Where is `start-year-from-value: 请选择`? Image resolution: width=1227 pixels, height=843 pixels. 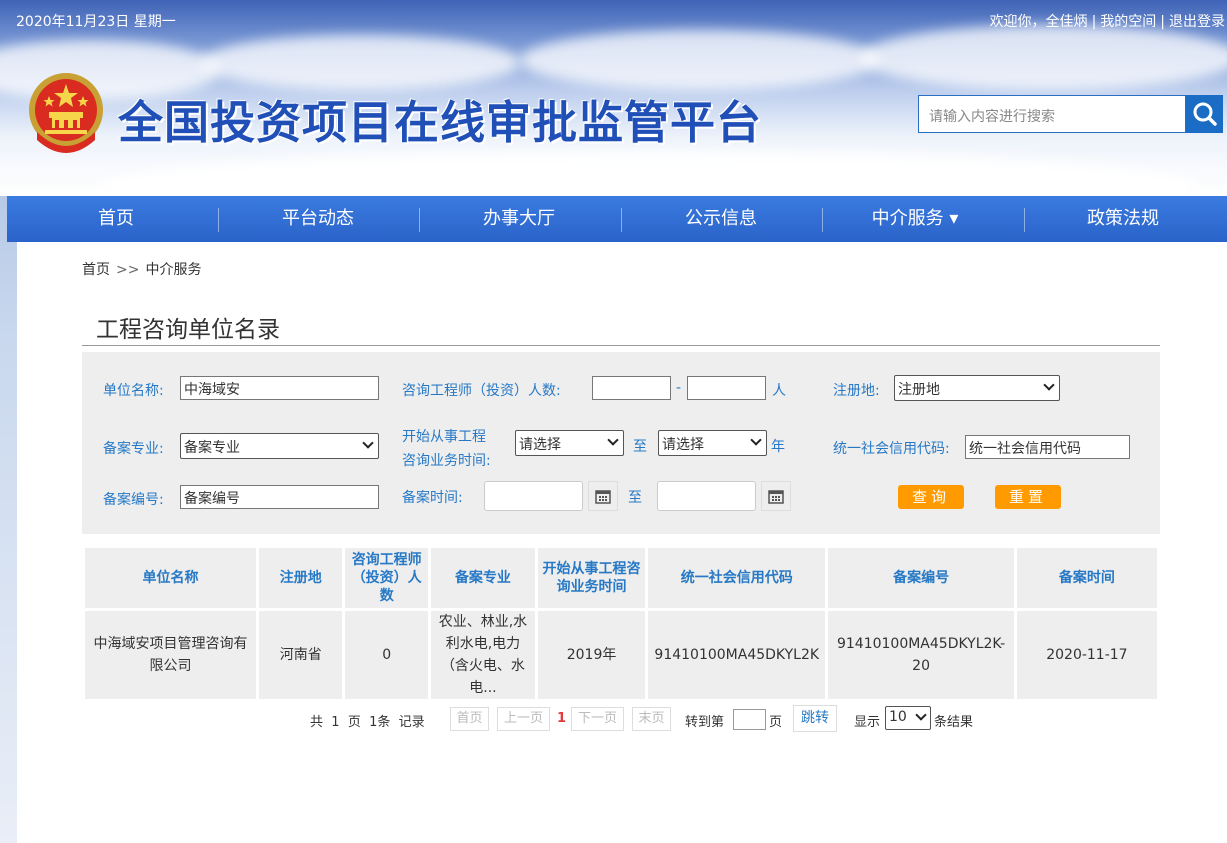
start-year-from-value: 请选择 is located at coordinates (540, 445).